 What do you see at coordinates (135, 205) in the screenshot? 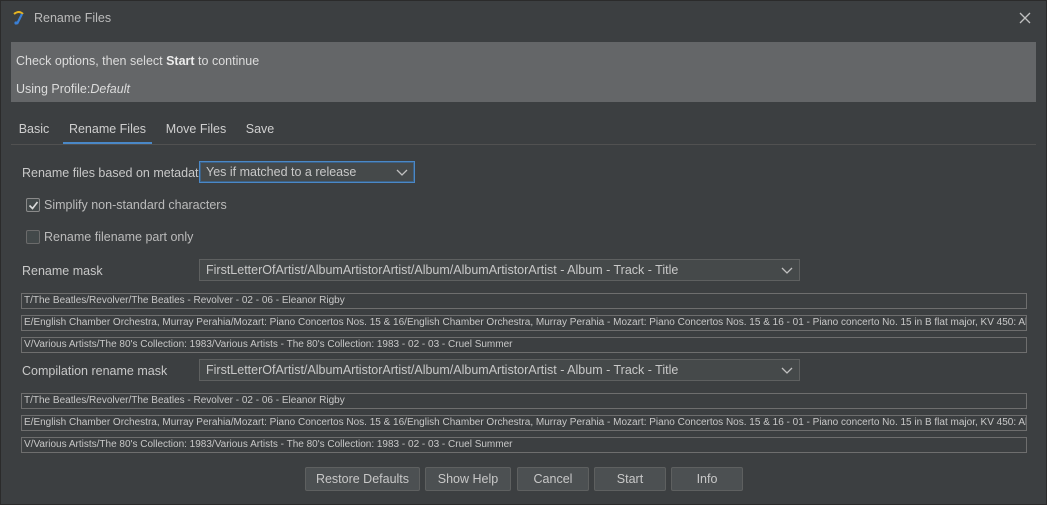
I see `simplify-label: Simplify non-standard characters` at bounding box center [135, 205].